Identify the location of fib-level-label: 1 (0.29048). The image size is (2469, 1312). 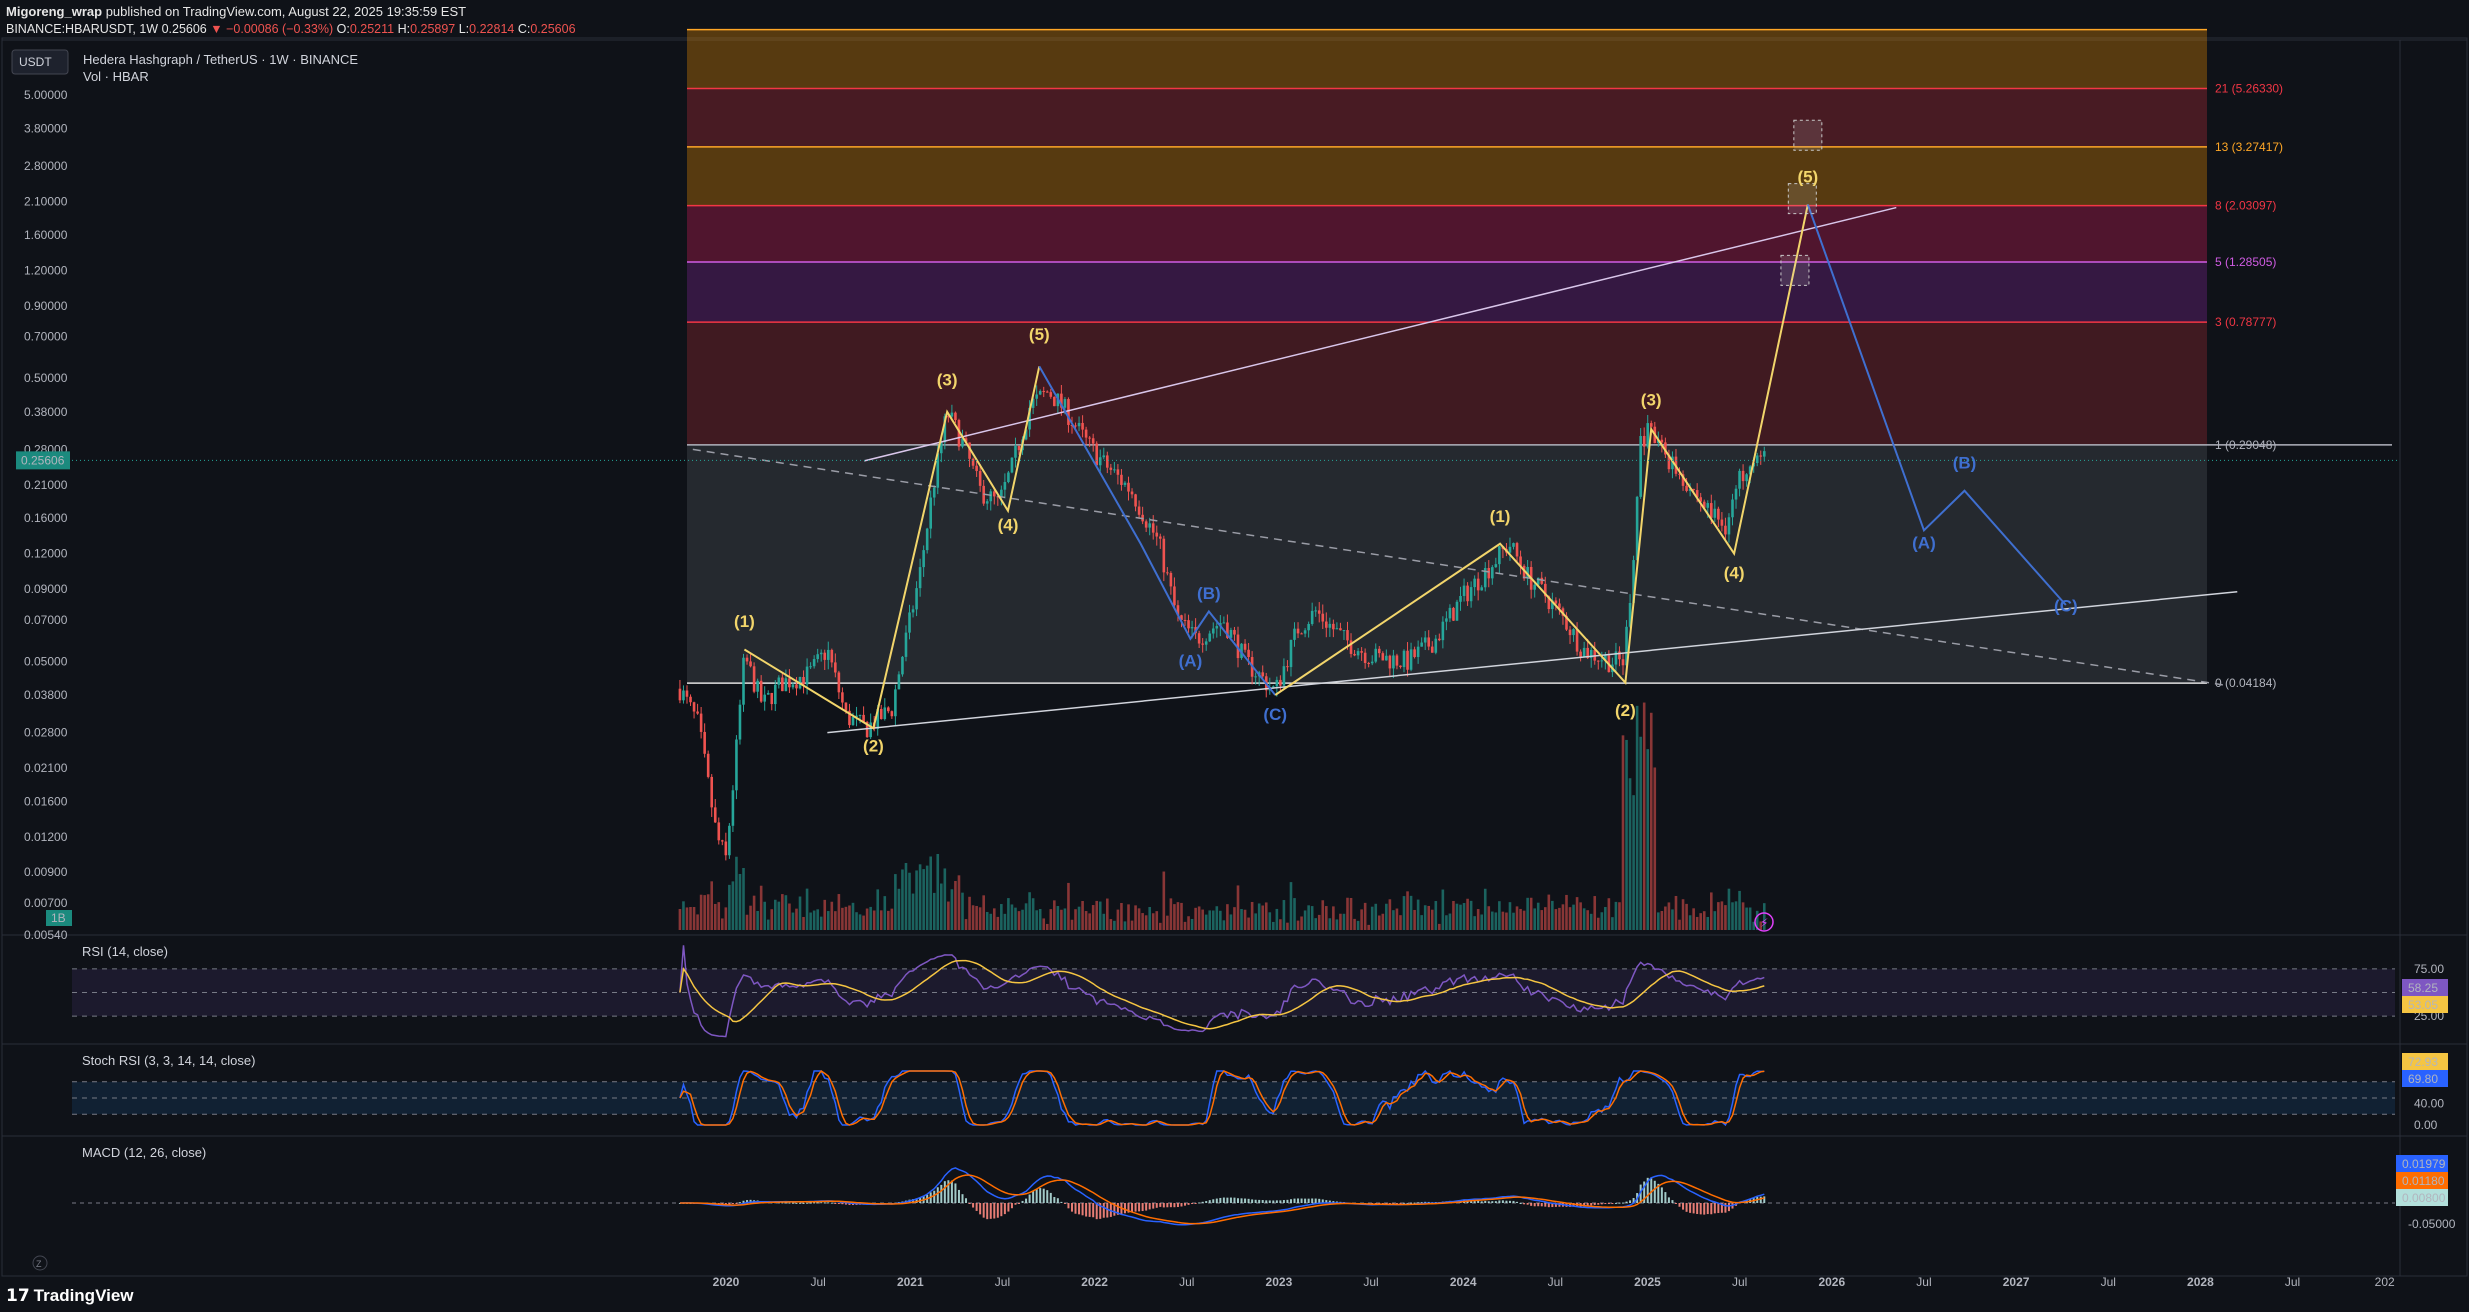
(2245, 445).